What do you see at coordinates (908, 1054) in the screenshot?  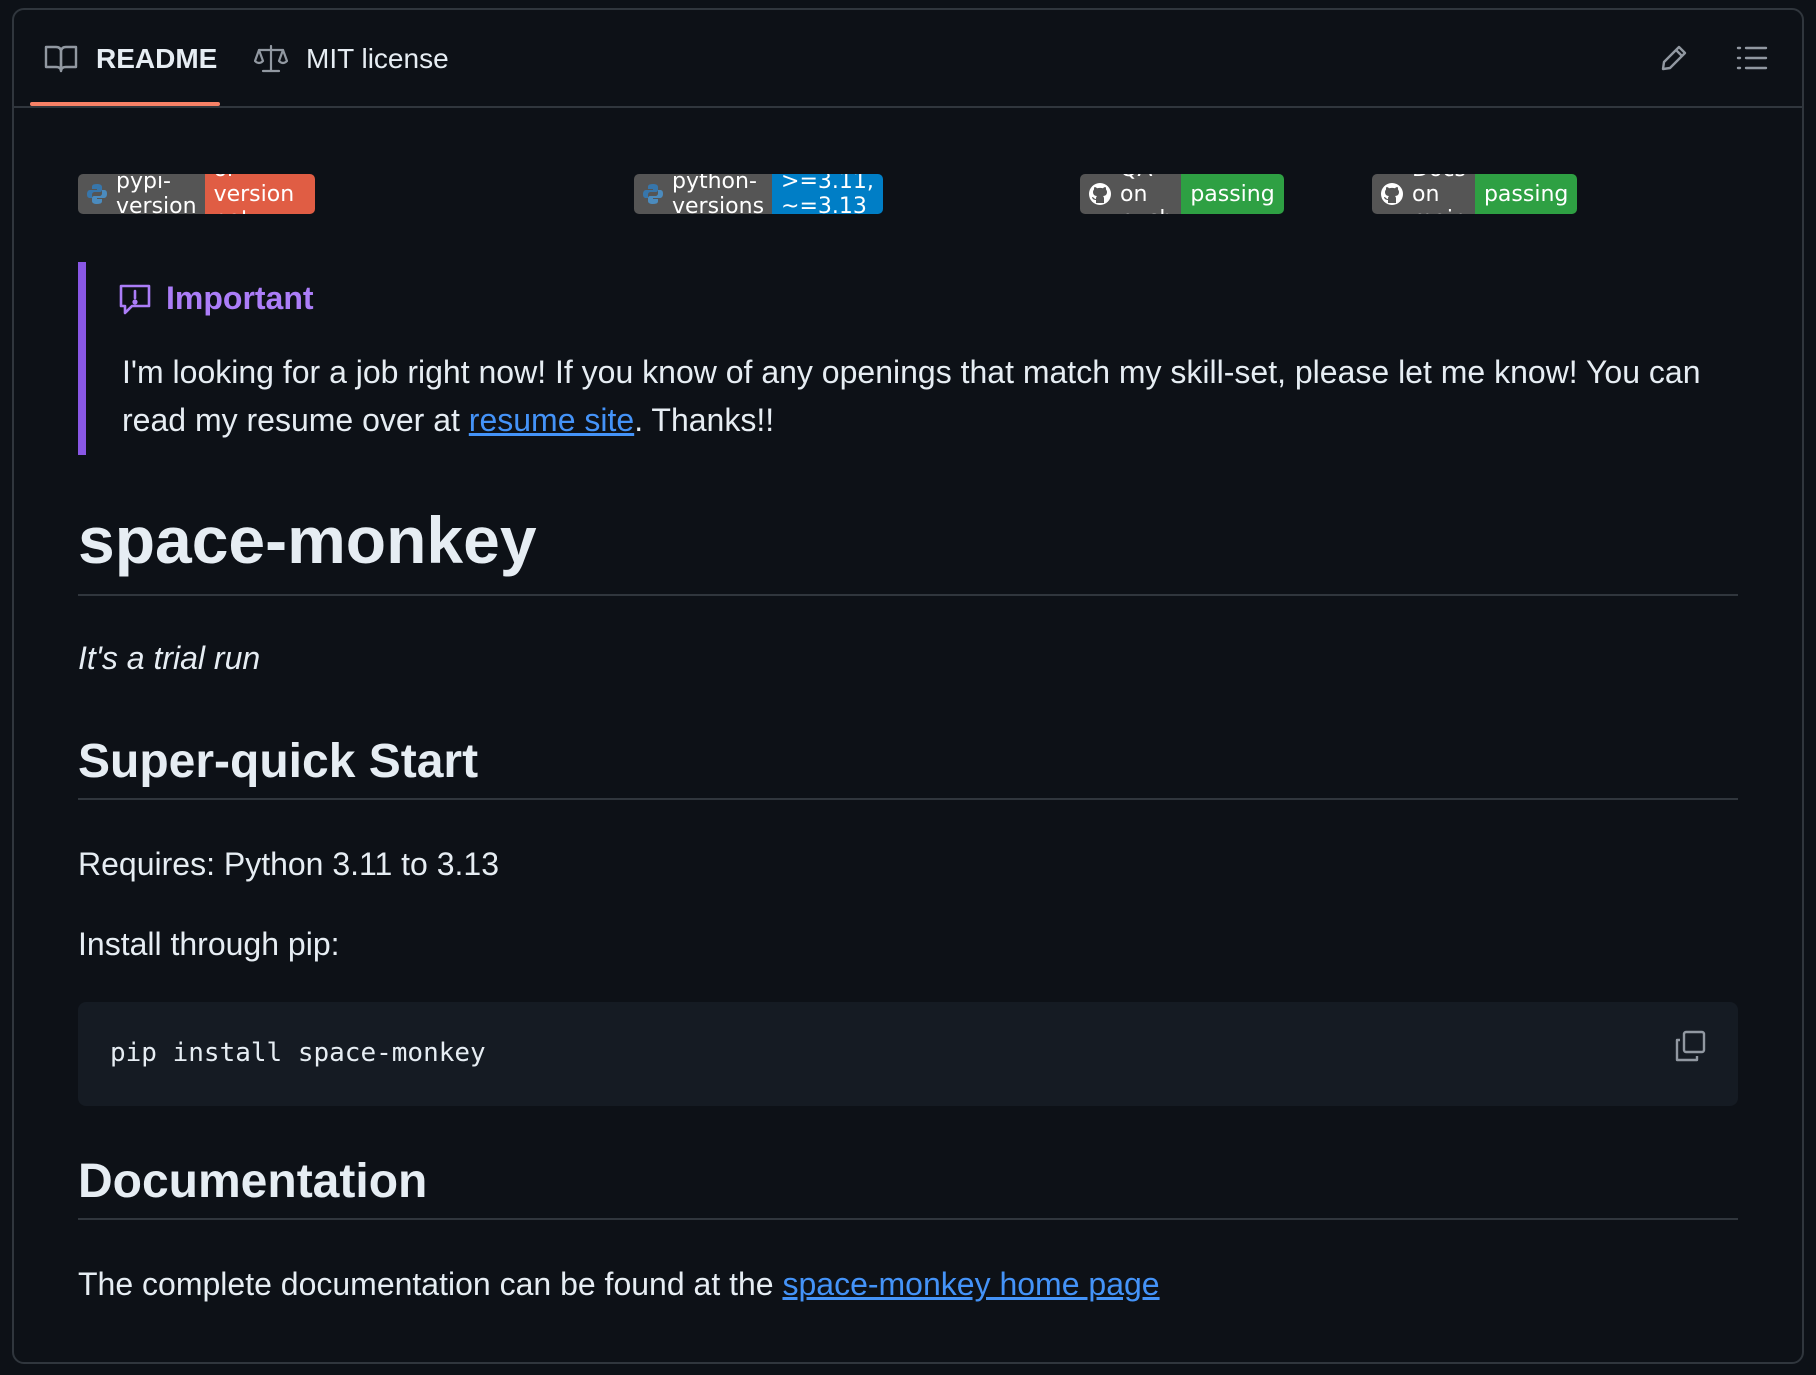 I see `code-block: pip install space-monkey` at bounding box center [908, 1054].